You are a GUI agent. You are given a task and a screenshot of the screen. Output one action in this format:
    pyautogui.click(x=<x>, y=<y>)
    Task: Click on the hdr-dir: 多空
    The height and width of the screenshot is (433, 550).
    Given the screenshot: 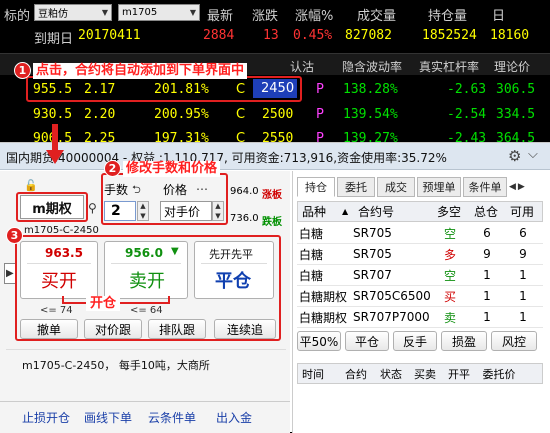 What is the action you would take?
    pyautogui.click(x=449, y=211)
    